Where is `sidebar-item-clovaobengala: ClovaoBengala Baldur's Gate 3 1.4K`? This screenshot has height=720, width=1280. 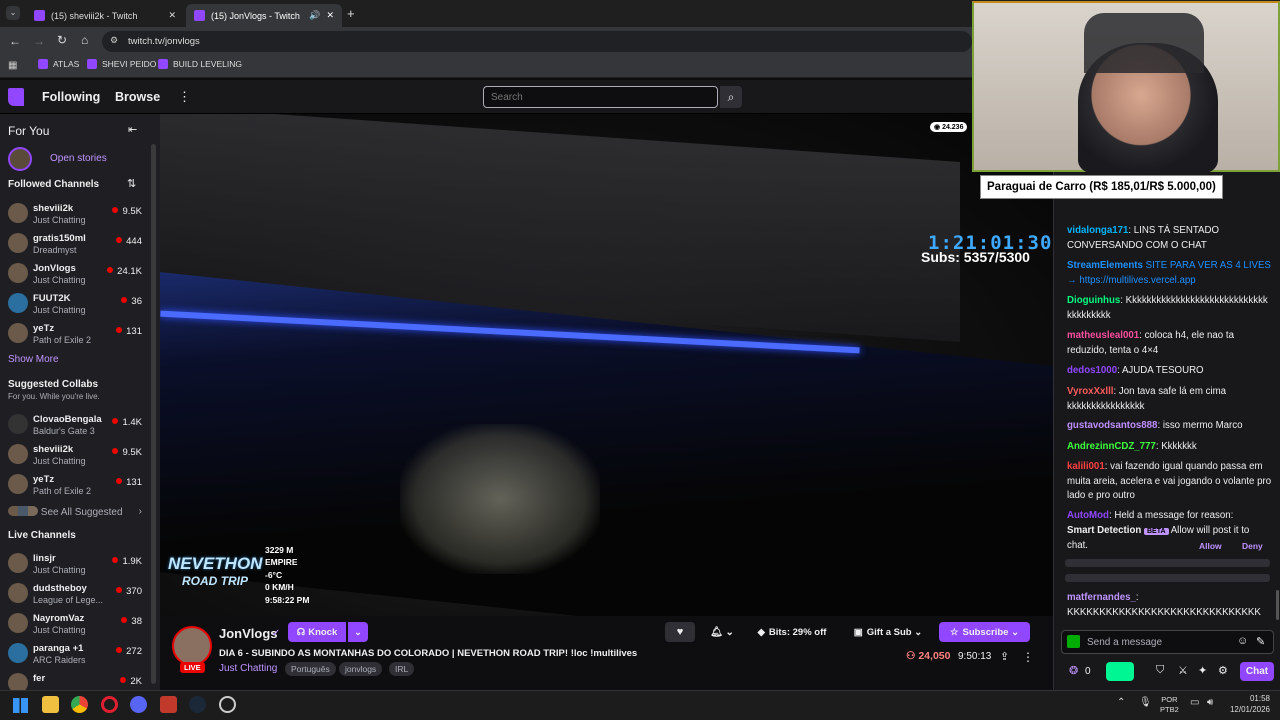 sidebar-item-clovaobengala: ClovaoBengala Baldur's Gate 3 1.4K is located at coordinates (78, 426).